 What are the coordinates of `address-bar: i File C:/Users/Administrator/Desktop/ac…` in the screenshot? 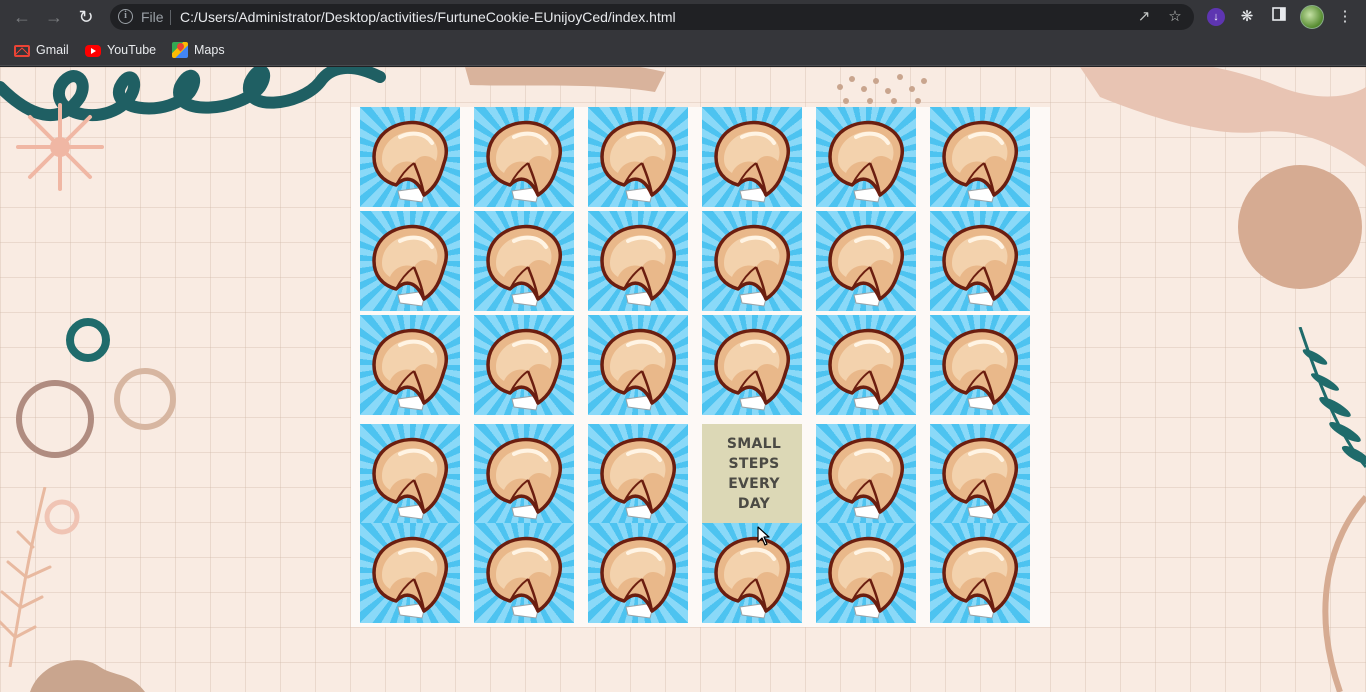 It's located at (652, 17).